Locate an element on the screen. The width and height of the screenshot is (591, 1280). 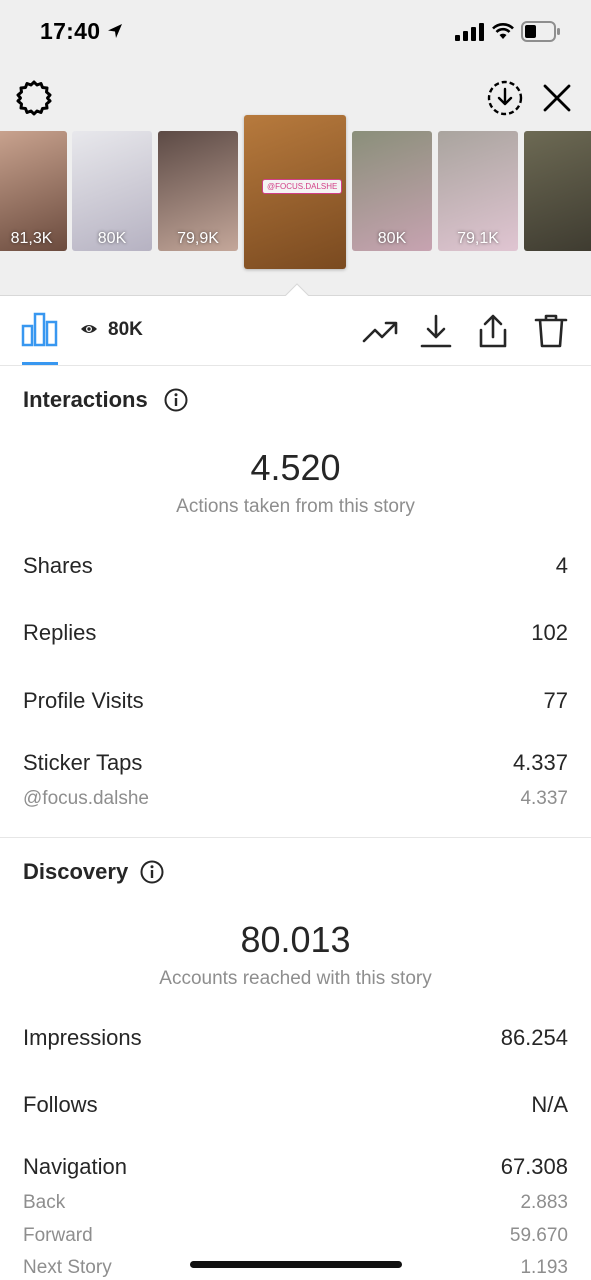
wifi-icon is located at coordinates (503, 31).